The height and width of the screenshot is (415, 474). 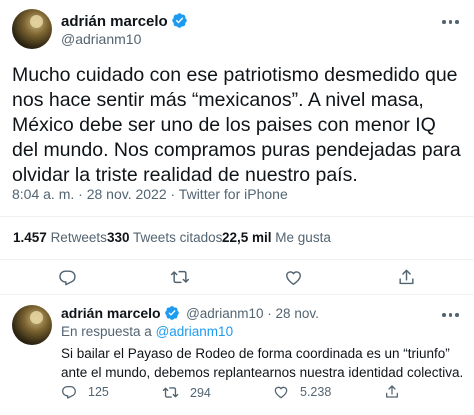 I want to click on reply-author-name: adrián marcelo, so click(x=111, y=313).